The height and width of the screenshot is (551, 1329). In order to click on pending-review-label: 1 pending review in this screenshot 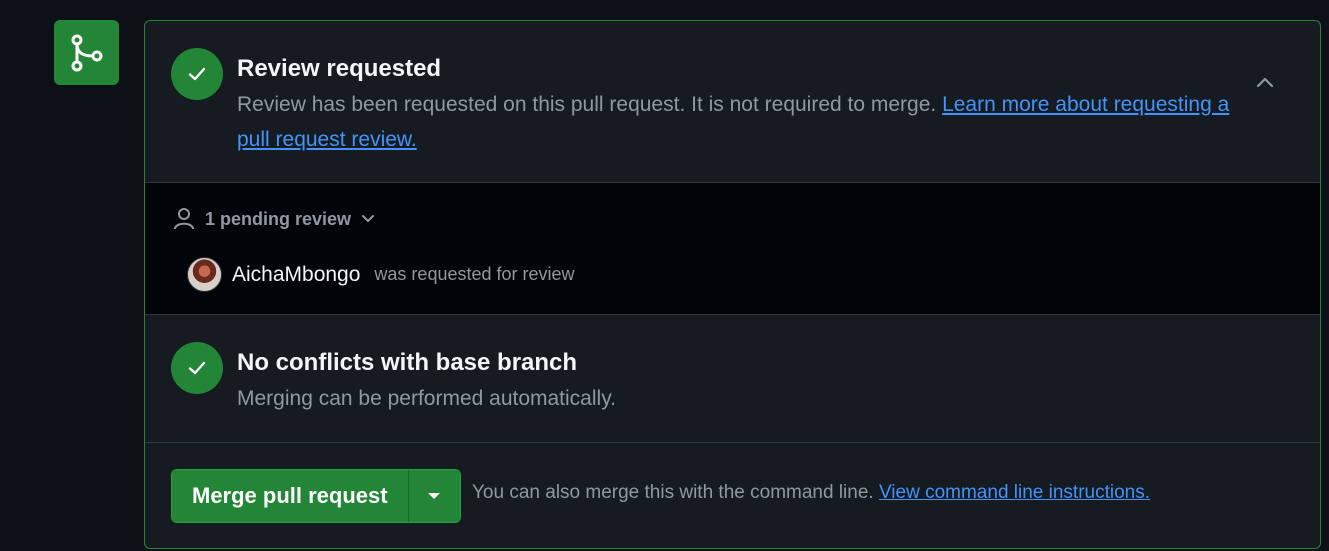, I will do `click(278, 218)`.